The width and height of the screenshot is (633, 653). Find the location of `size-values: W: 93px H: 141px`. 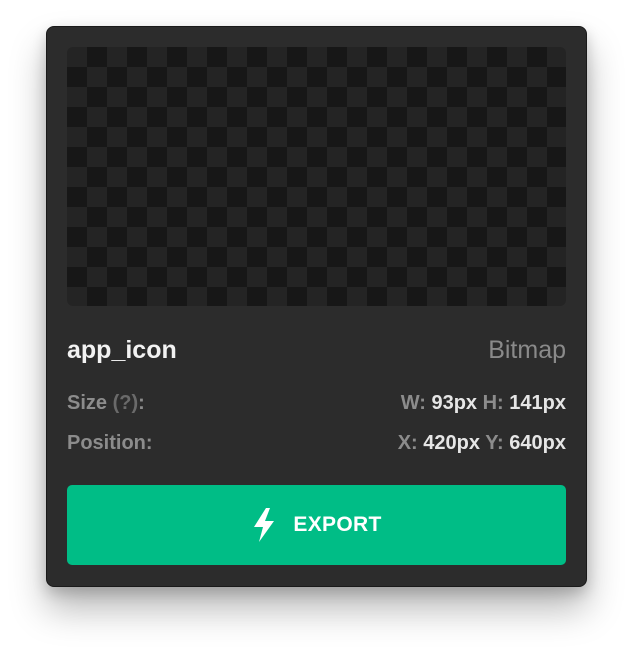

size-values: W: 93px H: 141px is located at coordinates (483, 403).